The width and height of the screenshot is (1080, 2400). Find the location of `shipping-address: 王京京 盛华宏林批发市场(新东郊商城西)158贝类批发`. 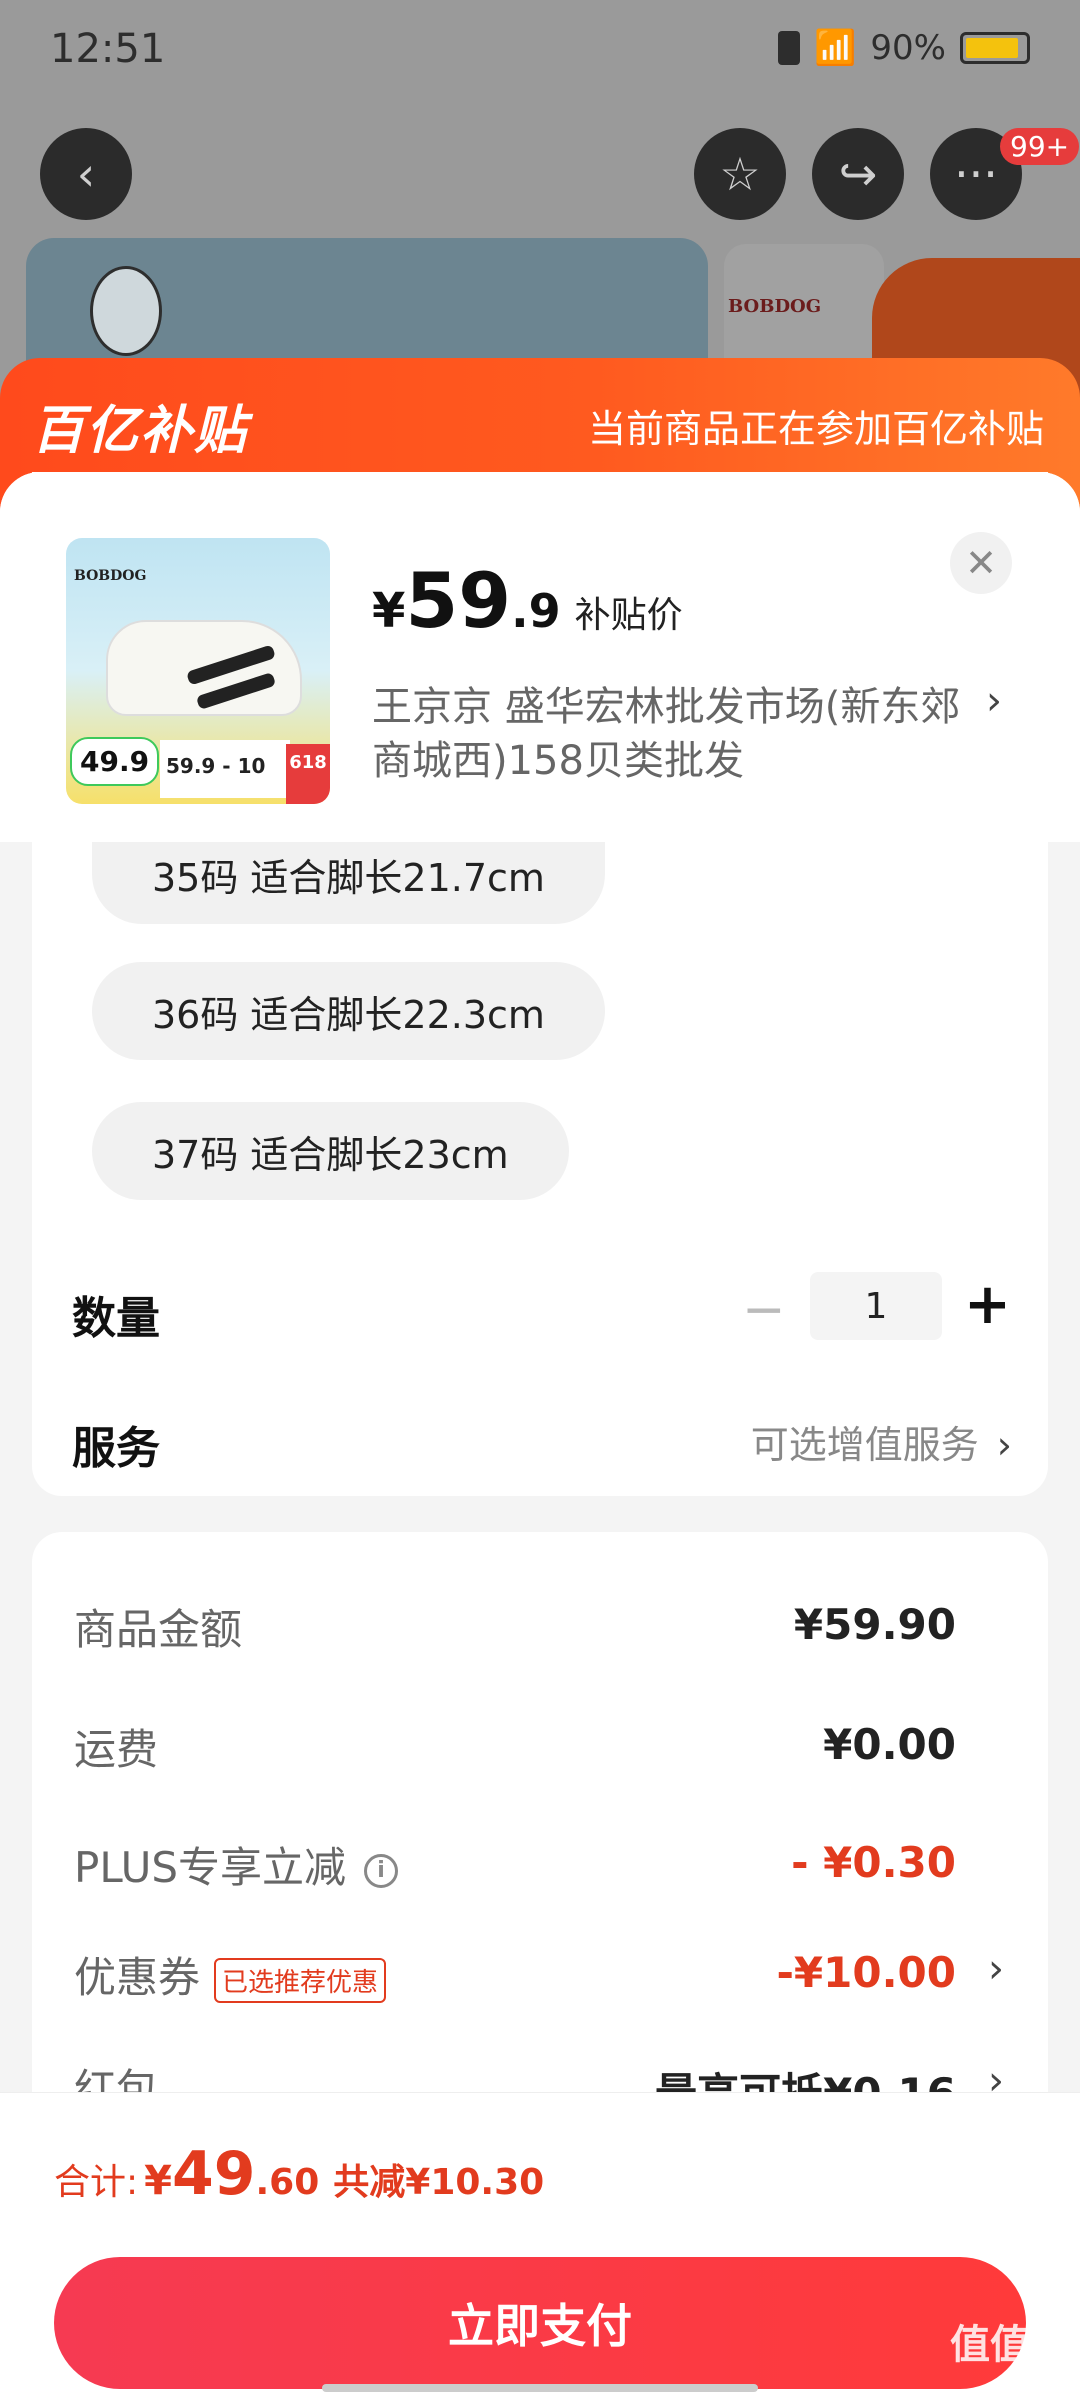

shipping-address: 王京京 盛华宏林批发市场(新东郊商城西)158贝类批发 is located at coordinates (672, 734).